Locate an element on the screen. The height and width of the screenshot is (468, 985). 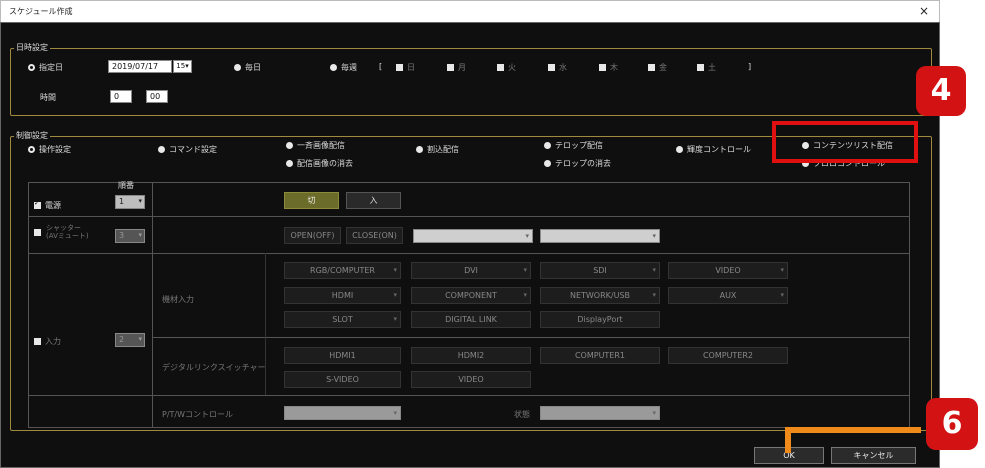
step4-badge: 4 is located at coordinates (941, 91).